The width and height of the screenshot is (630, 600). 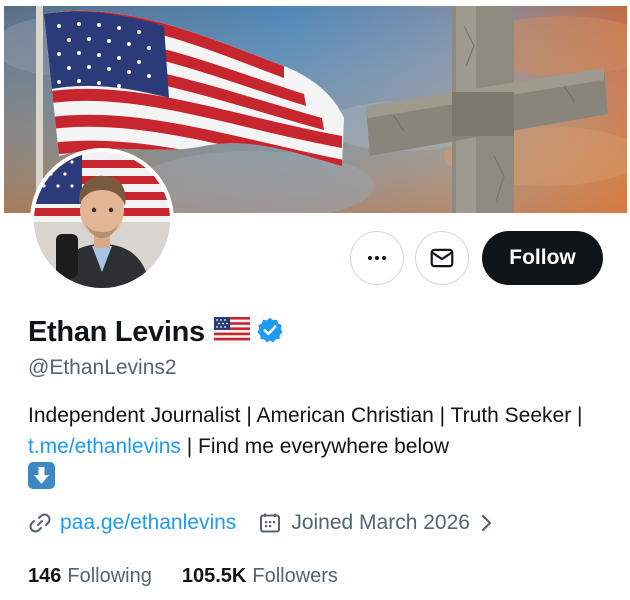 I want to click on joined-date: Joined March 2026, so click(x=380, y=522).